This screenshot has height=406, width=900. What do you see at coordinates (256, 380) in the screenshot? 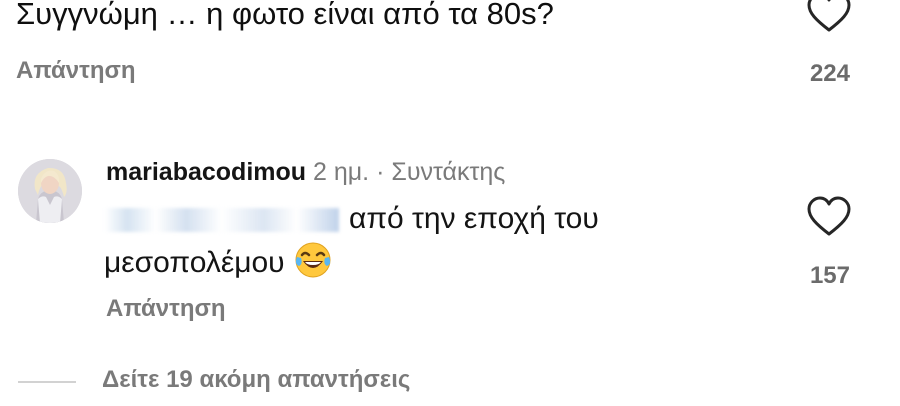
I see `view-more-replies-button: Δείτε 19 ακόμη απαντήσεις` at bounding box center [256, 380].